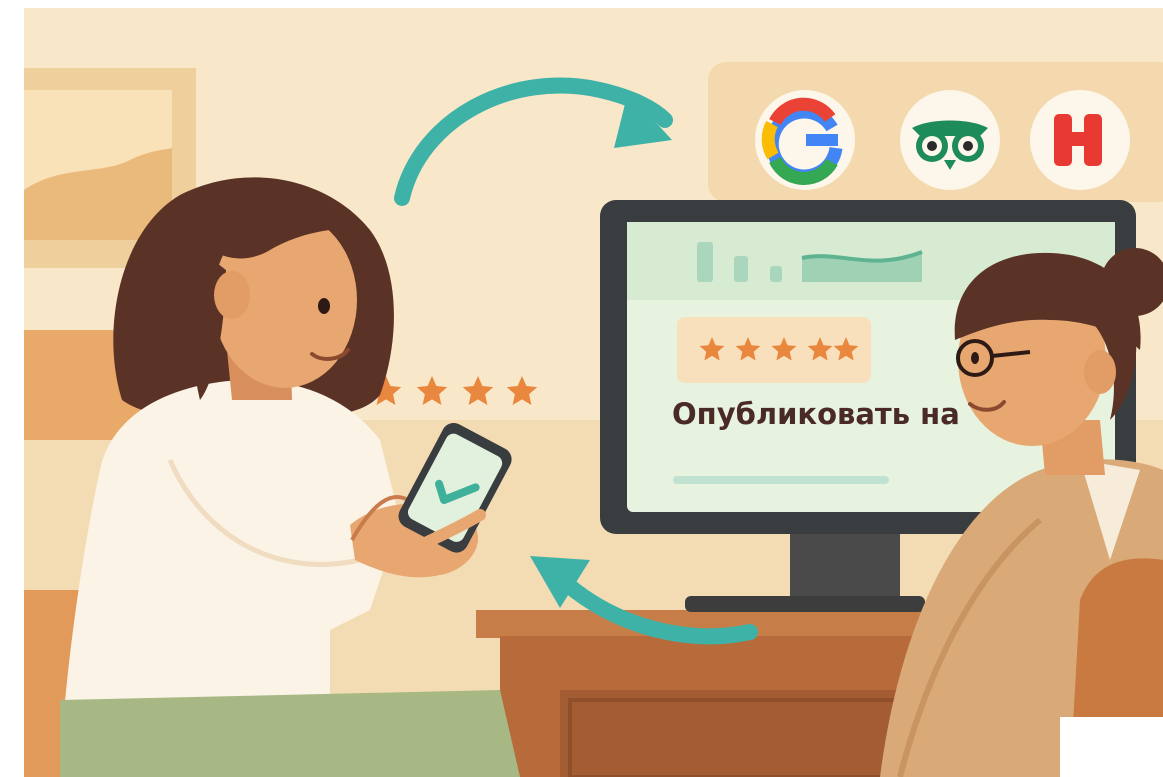  What do you see at coordinates (950, 140) in the screenshot?
I see `tripadvisor-owl-icon` at bounding box center [950, 140].